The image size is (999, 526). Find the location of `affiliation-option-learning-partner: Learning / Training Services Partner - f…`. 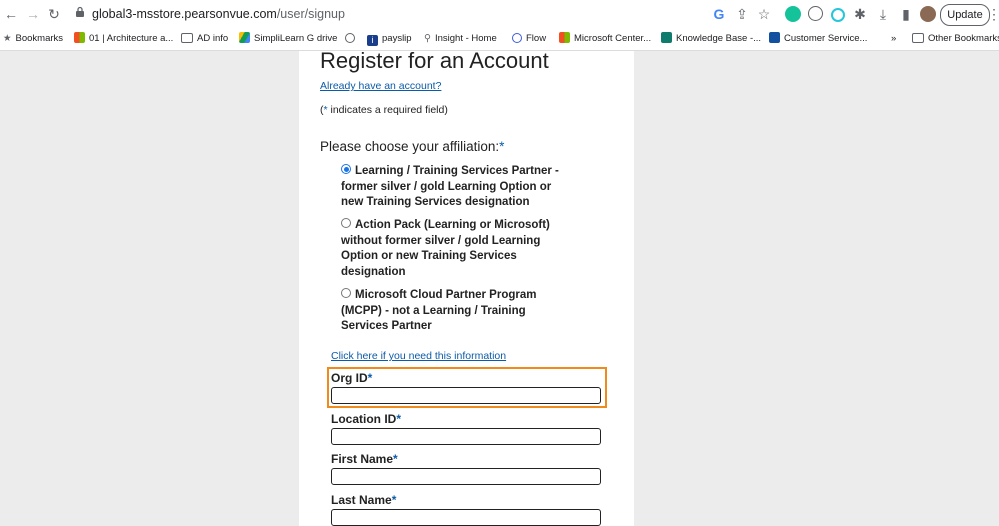

affiliation-option-learning-partner: Learning / Training Services Partner - f… is located at coordinates (453, 187).